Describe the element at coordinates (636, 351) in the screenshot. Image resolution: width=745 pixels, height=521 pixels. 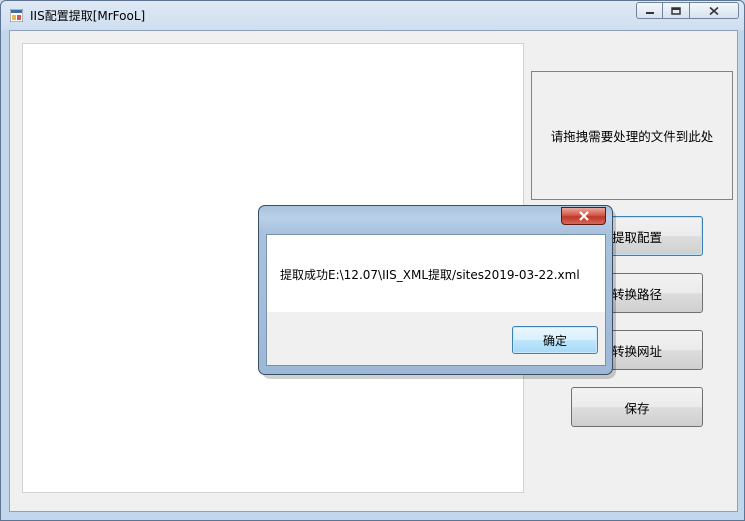
I see `convert-url-label: 转换网址` at that location.